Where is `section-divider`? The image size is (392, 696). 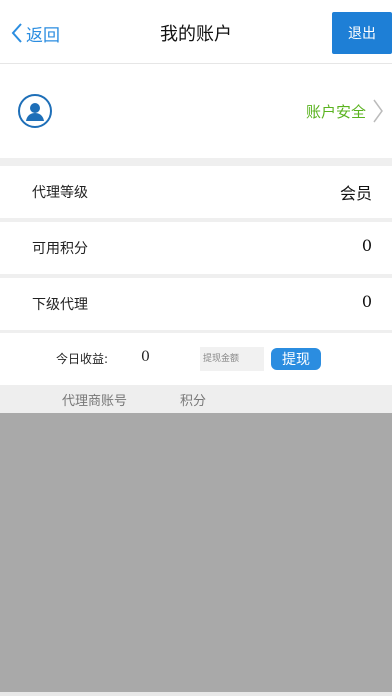 section-divider is located at coordinates (196, 162).